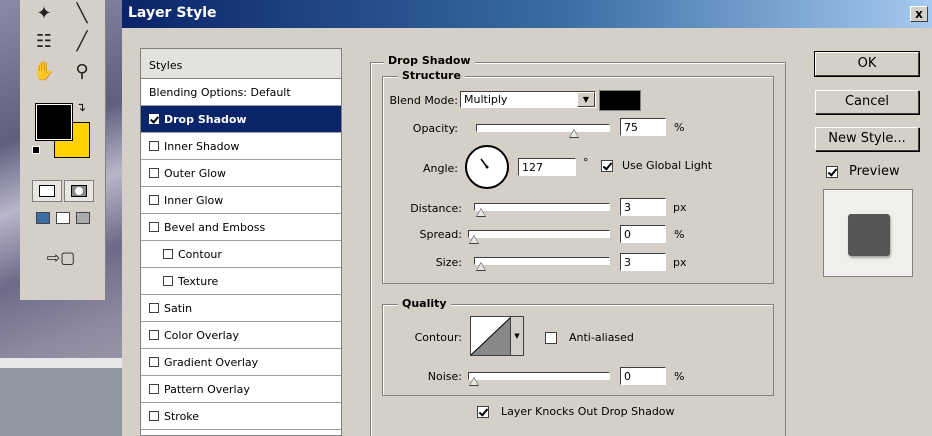 This screenshot has height=436, width=932. Describe the element at coordinates (54, 122) in the screenshot. I see `foreground-color-swatch` at that location.